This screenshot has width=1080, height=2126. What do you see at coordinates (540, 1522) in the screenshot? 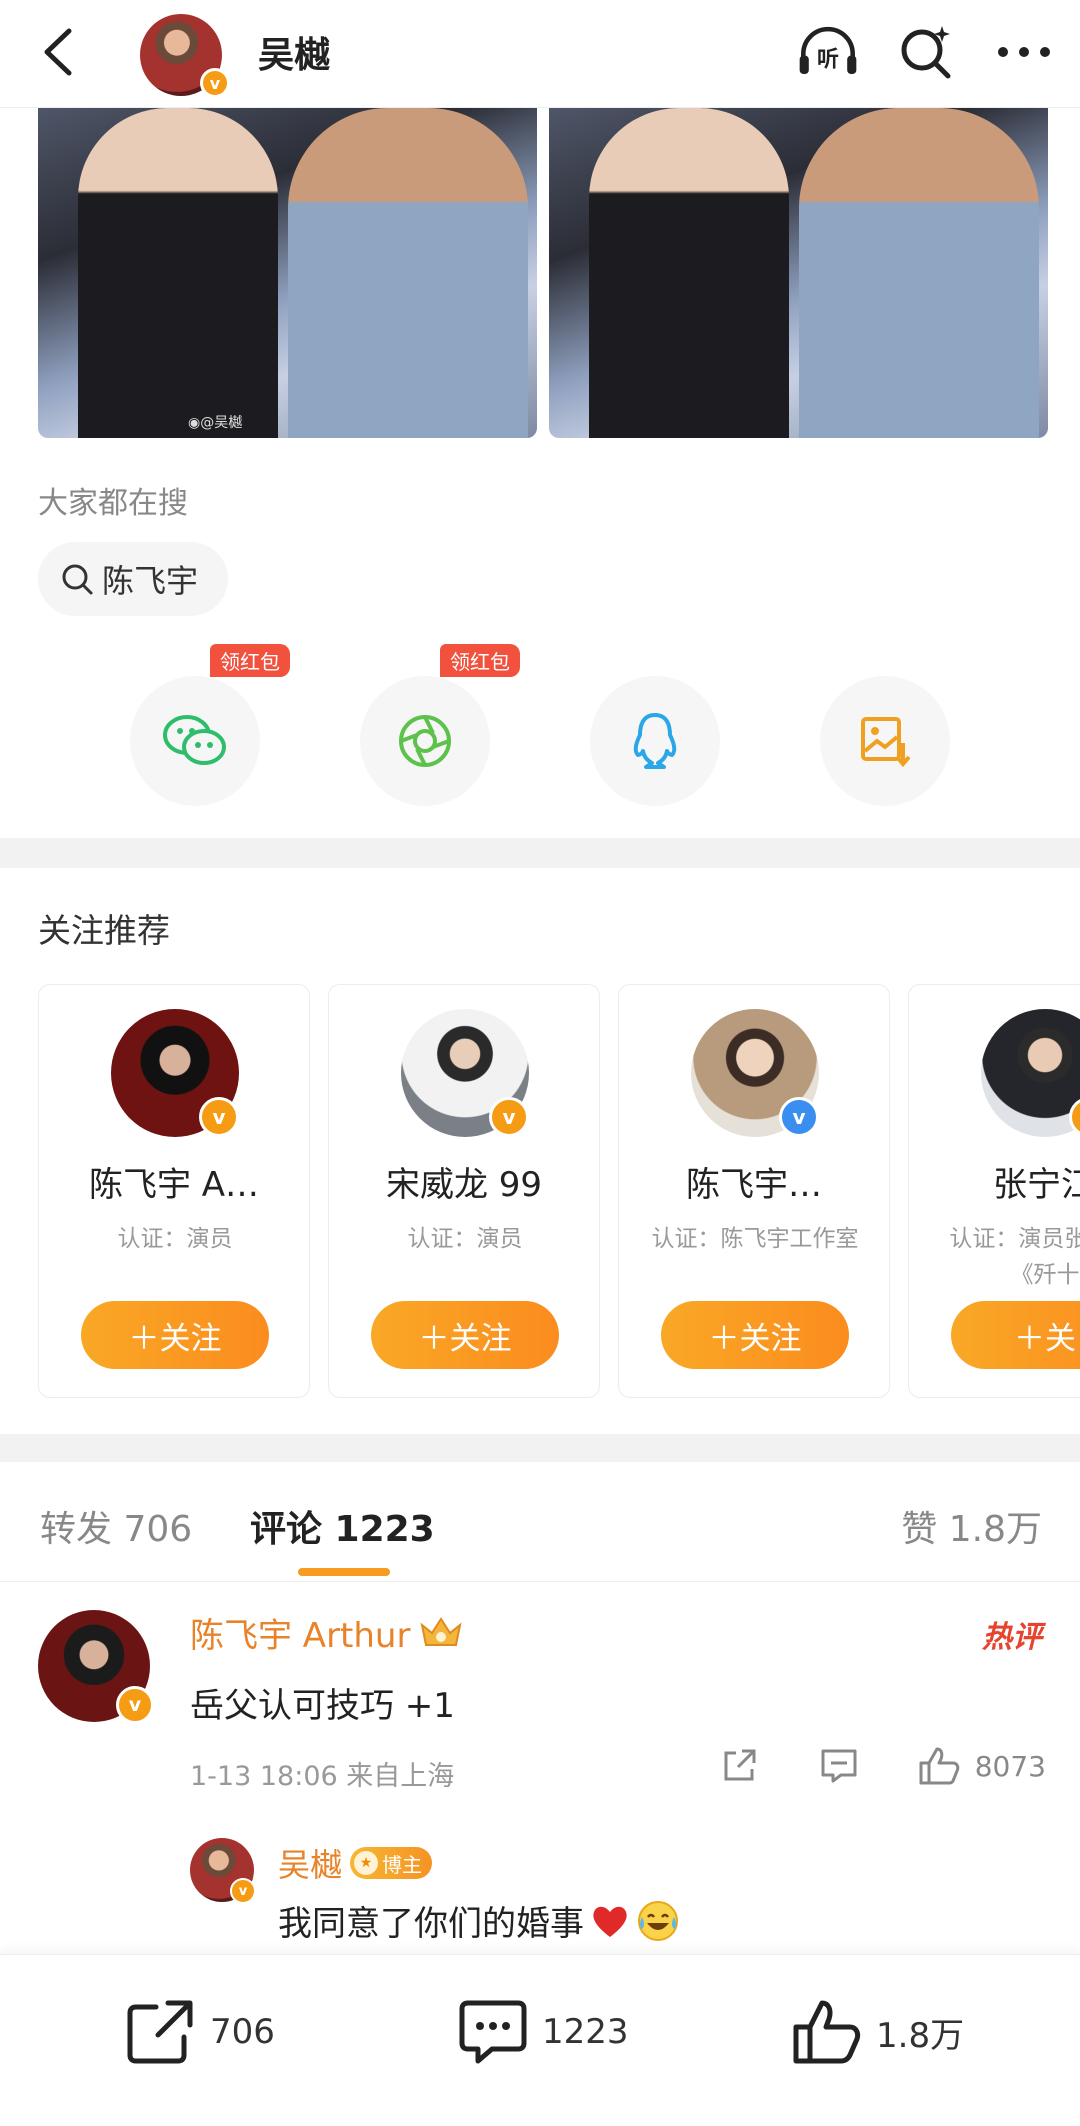
I see `post-tabs: 转发 706 评论 1223 赞 1.8万` at bounding box center [540, 1522].